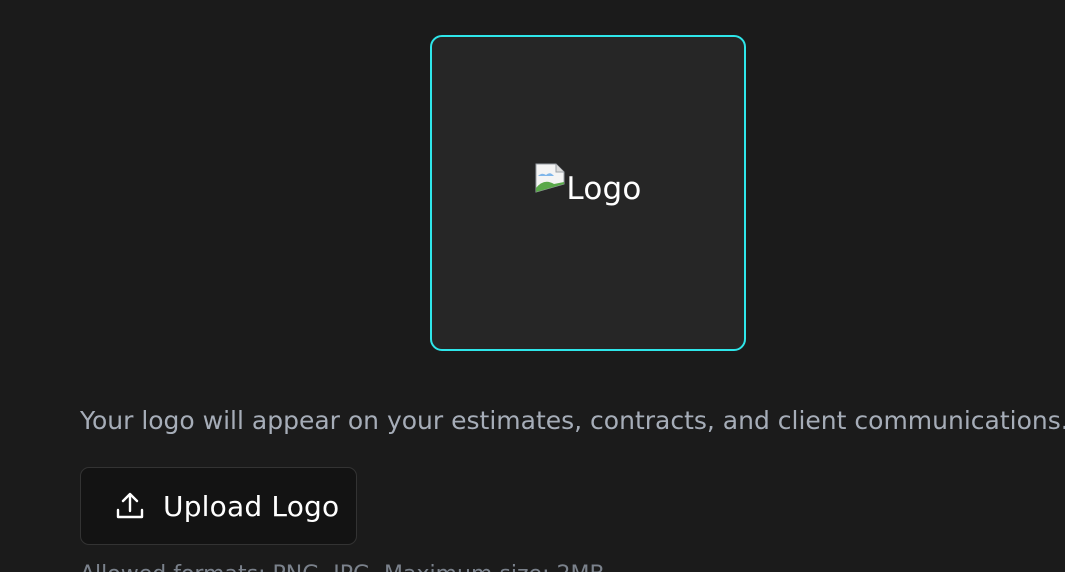 Image resolution: width=1065 pixels, height=572 pixels. Describe the element at coordinates (251, 506) in the screenshot. I see `upload-logo-label: Upload Logo` at that location.